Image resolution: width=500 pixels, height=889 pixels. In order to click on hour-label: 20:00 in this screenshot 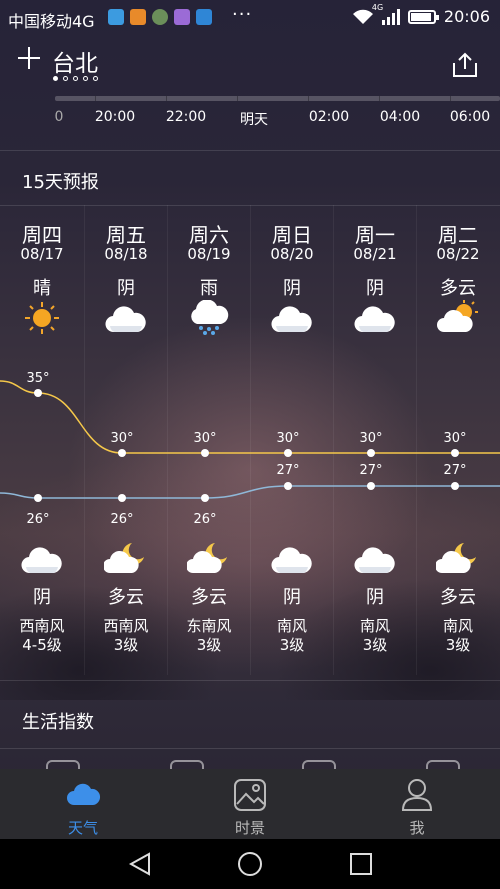, I will do `click(115, 117)`.